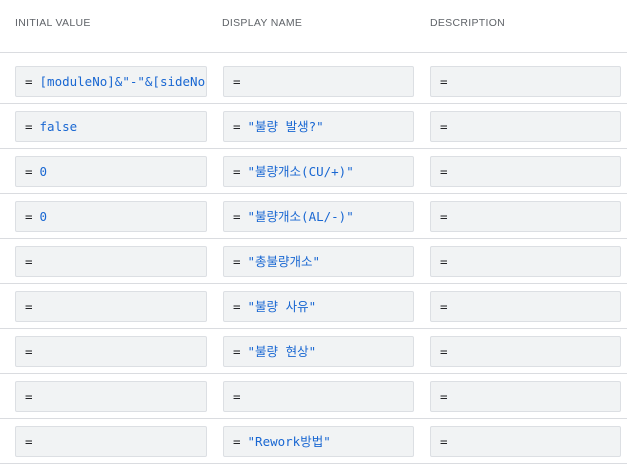 This screenshot has width=627, height=465. Describe the element at coordinates (318, 306) in the screenshot. I see `display-name-field: = "불량 사유"` at that location.